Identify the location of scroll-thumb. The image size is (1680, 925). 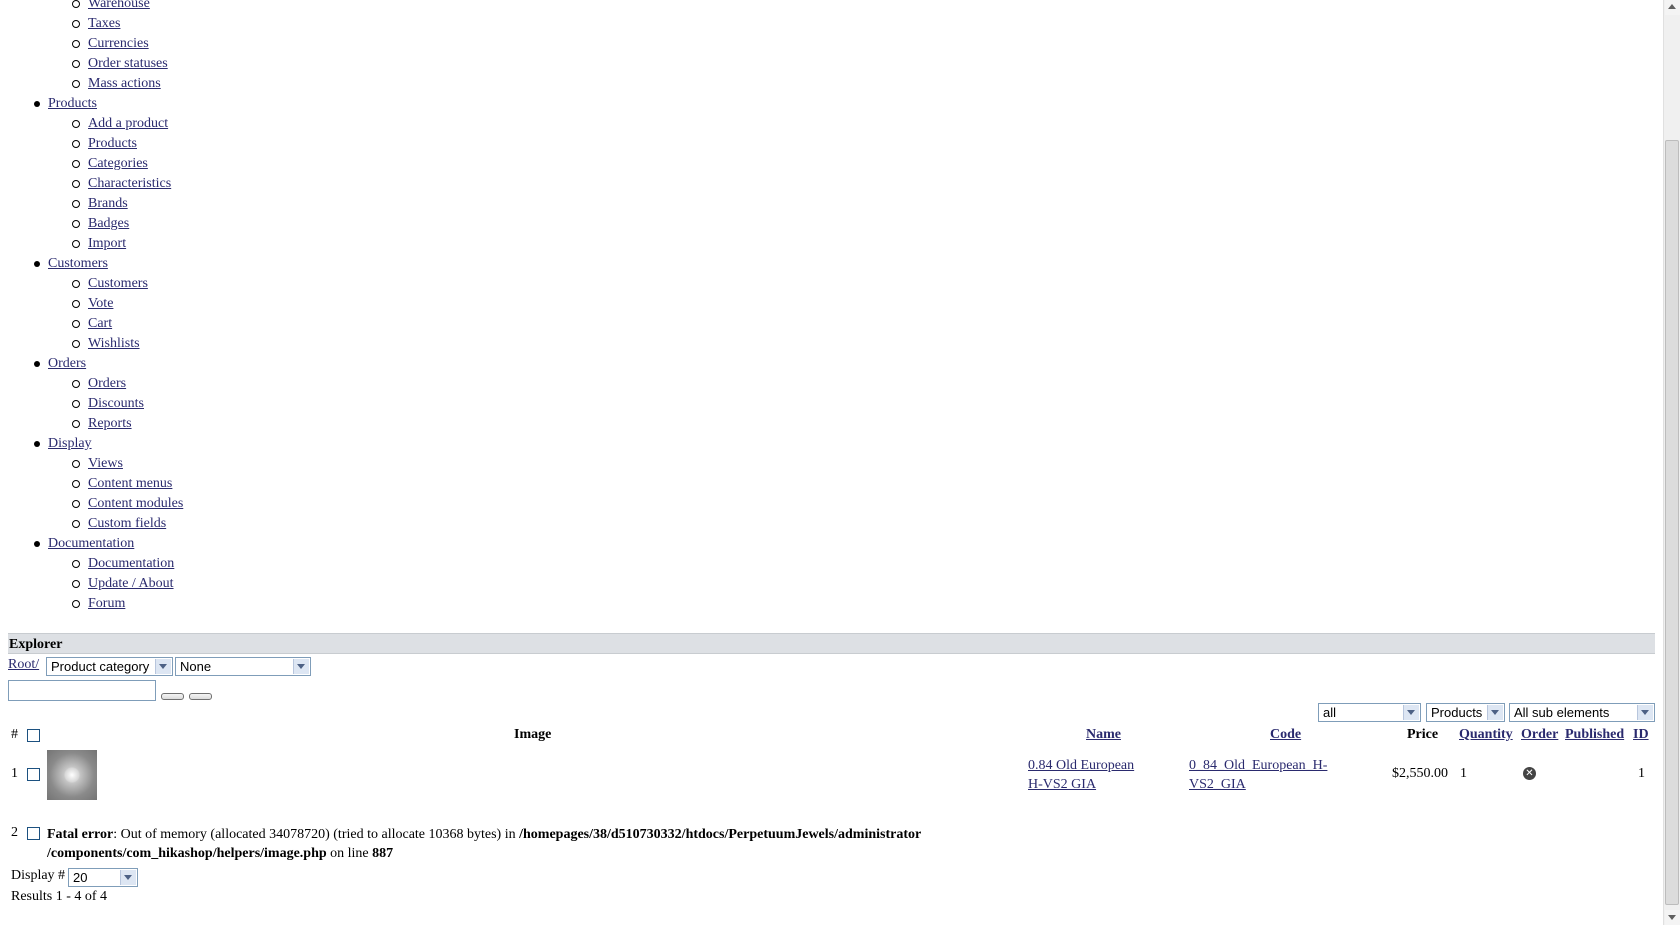
(1672, 522).